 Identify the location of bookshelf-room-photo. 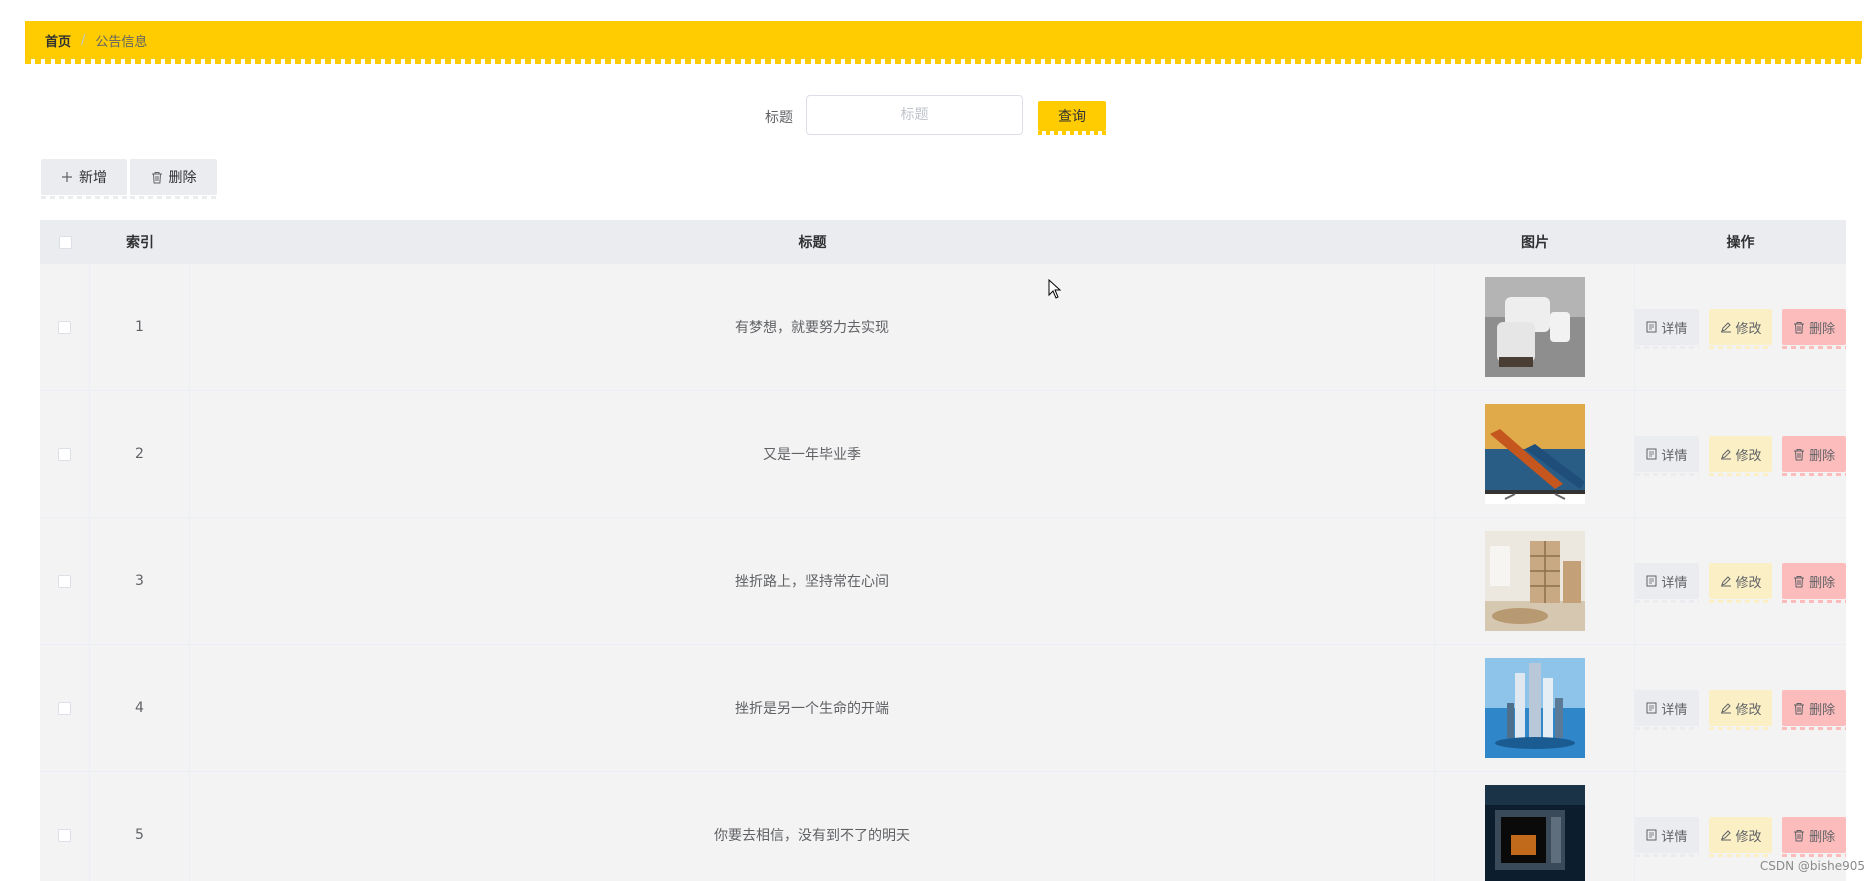
(1534, 581).